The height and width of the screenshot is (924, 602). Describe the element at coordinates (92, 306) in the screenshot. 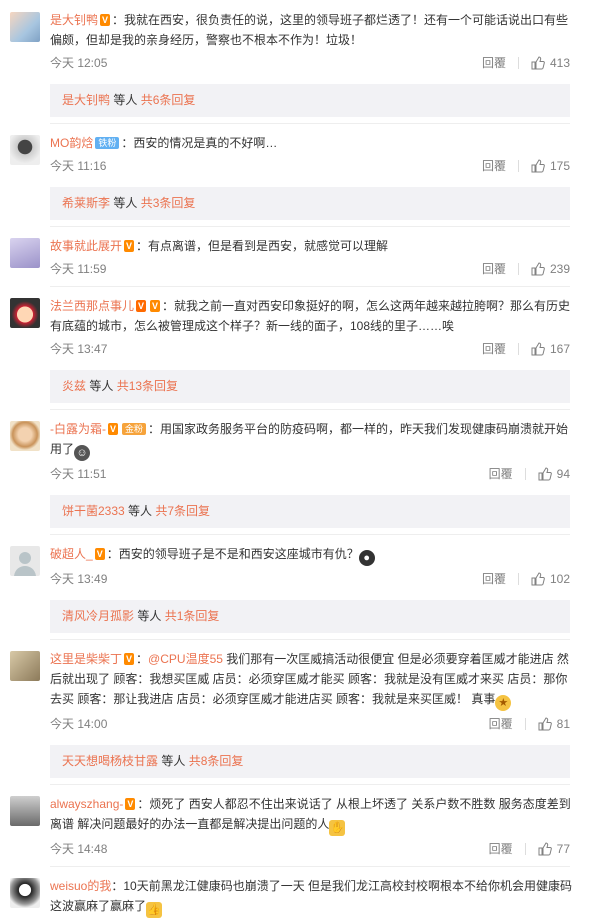

I see `comment-author: 法兰西那点事儿` at that location.